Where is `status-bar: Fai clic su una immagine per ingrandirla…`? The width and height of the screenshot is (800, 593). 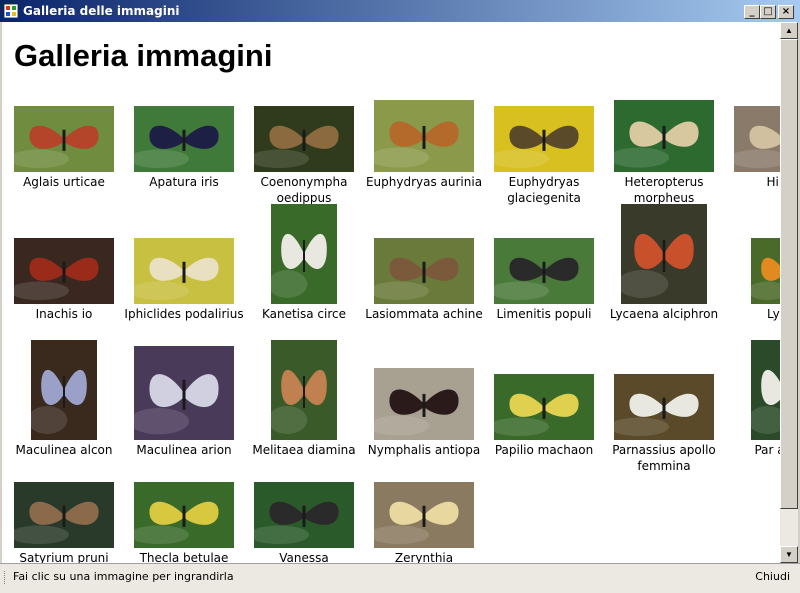
status-bar: Fai clic su una immagine per ingrandirla… is located at coordinates (400, 578).